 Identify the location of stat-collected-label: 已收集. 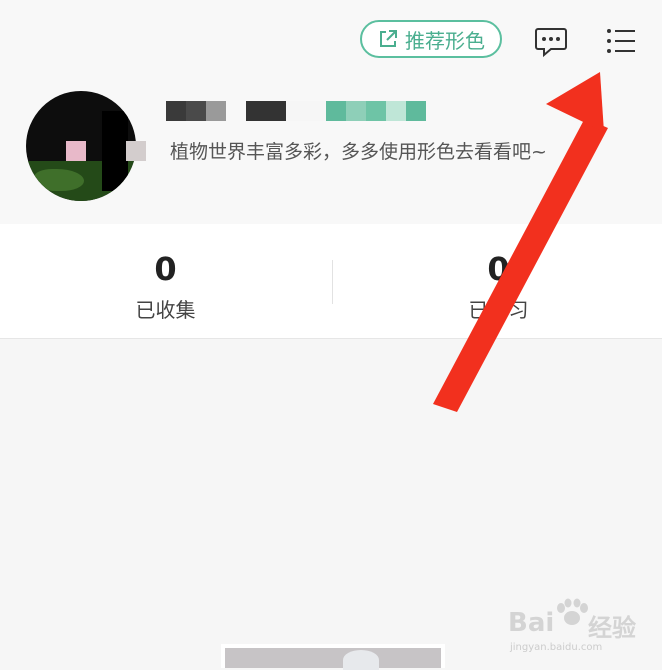
(165, 310).